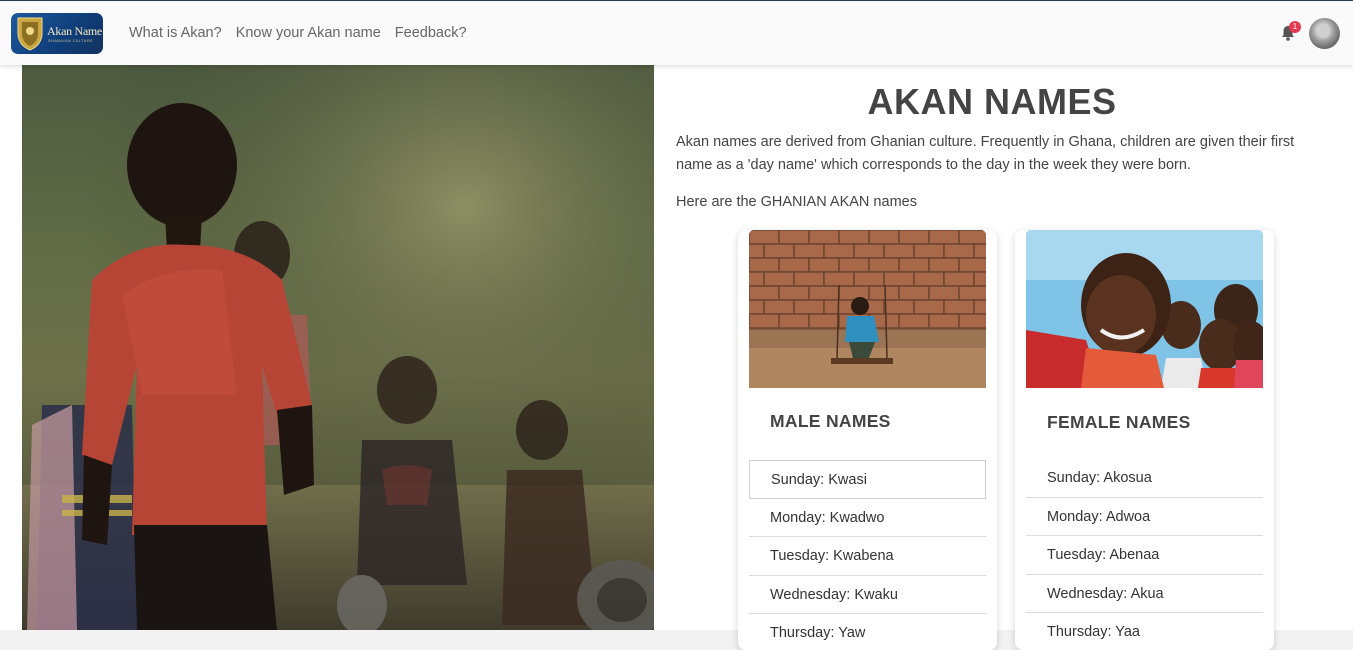 The image size is (1353, 650). I want to click on nav-link-know-your-name: Know your Akan name, so click(308, 33).